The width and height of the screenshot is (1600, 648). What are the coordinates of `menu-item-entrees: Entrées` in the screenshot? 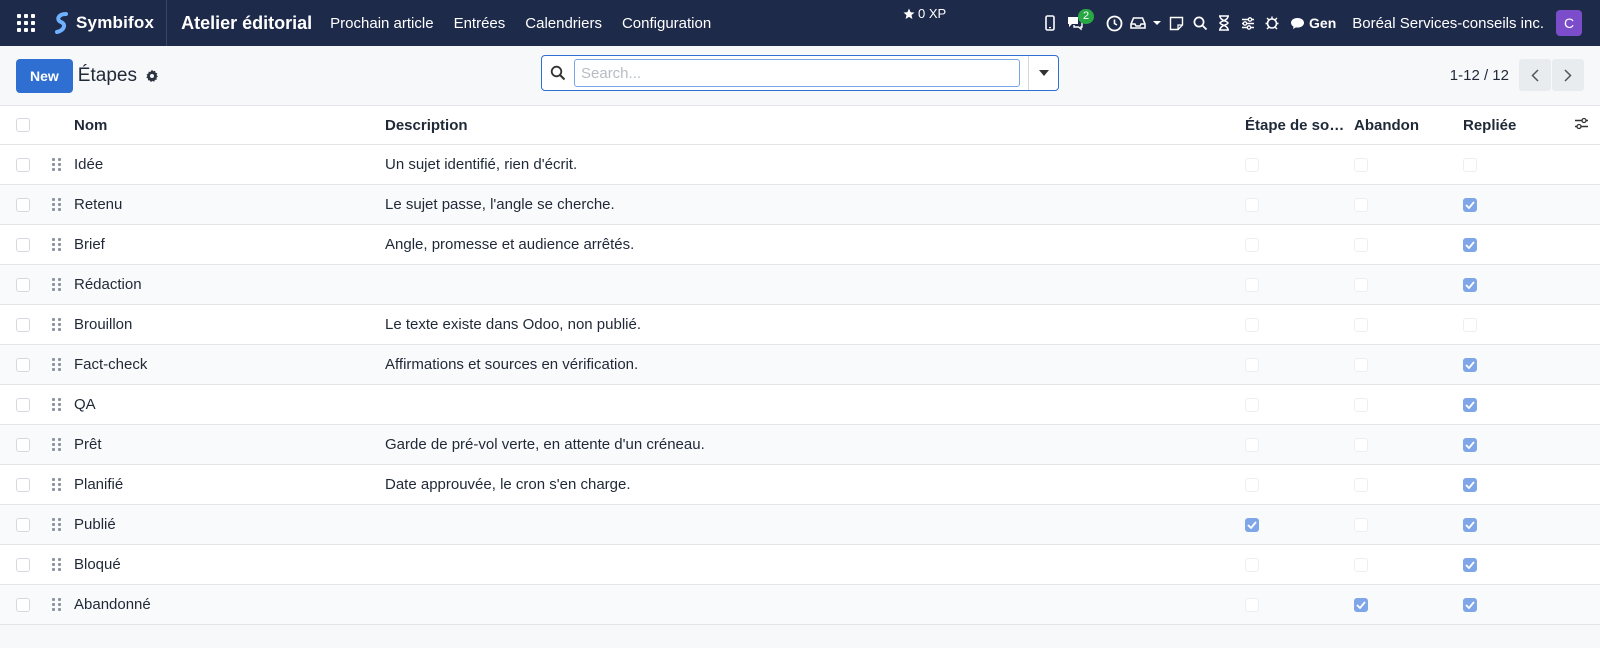 It's located at (480, 23).